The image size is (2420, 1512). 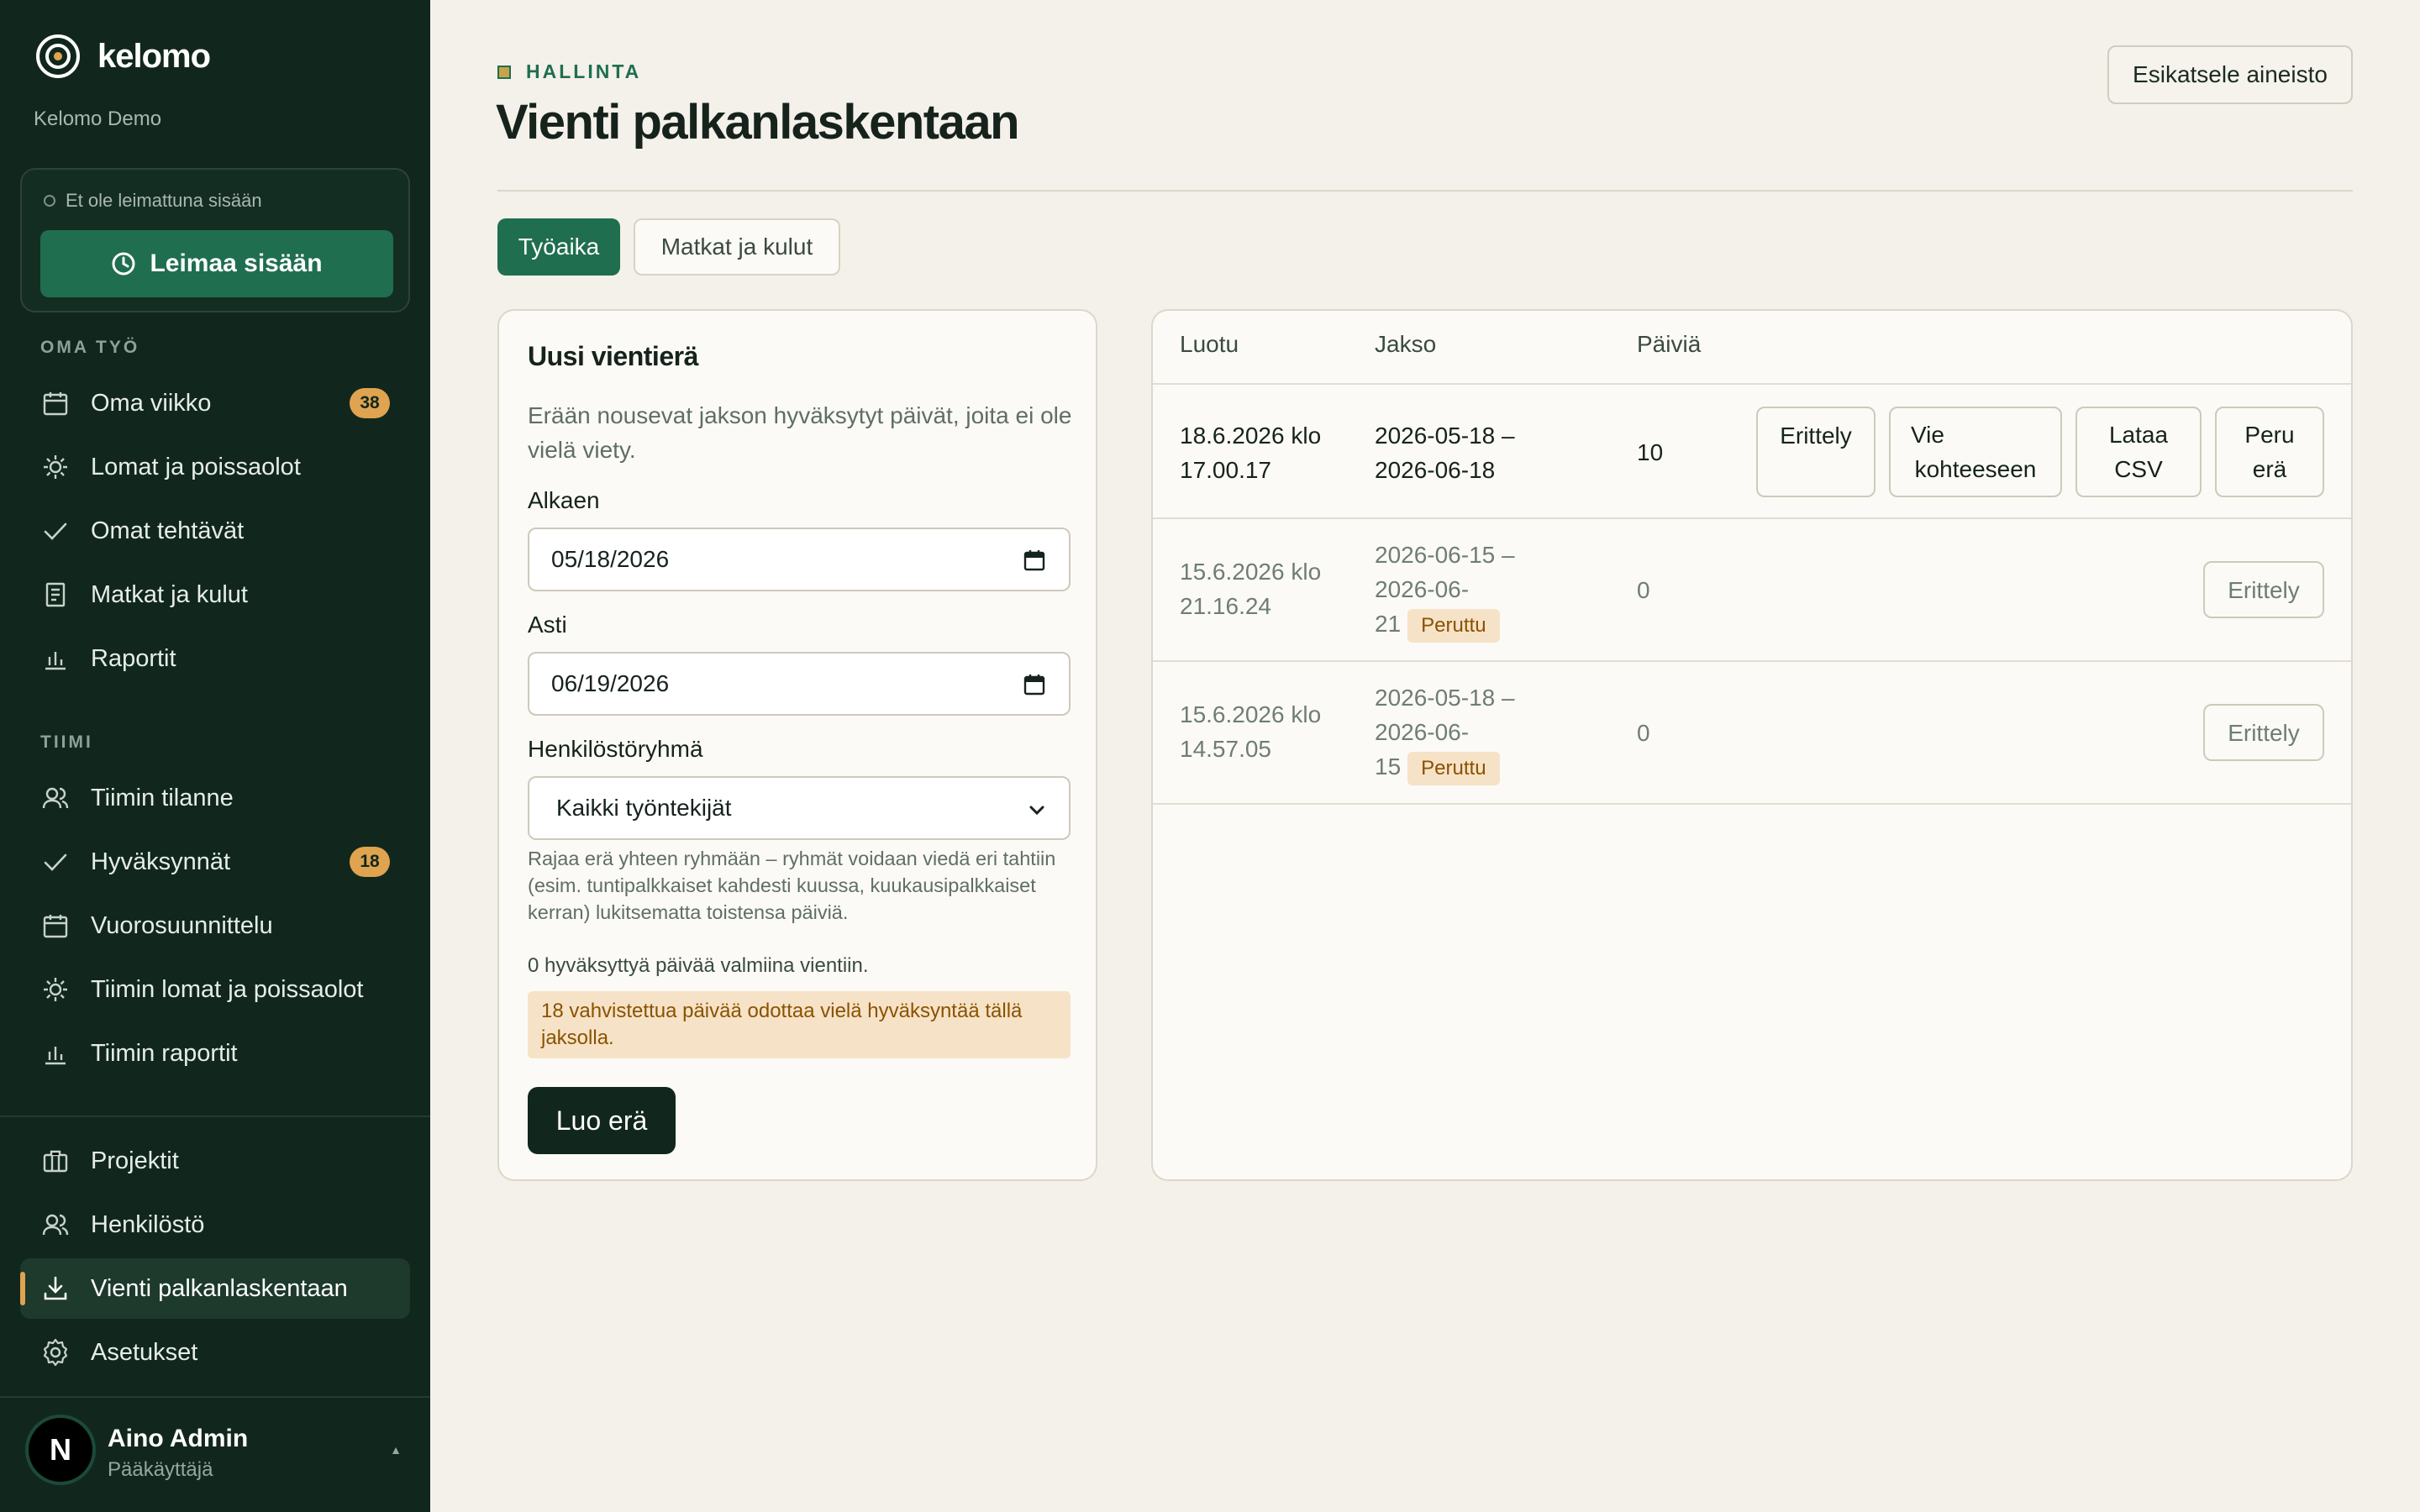 I want to click on period-cell: 2026-05-18 – 2026-06- 15 Peruttu, so click(x=1445, y=732).